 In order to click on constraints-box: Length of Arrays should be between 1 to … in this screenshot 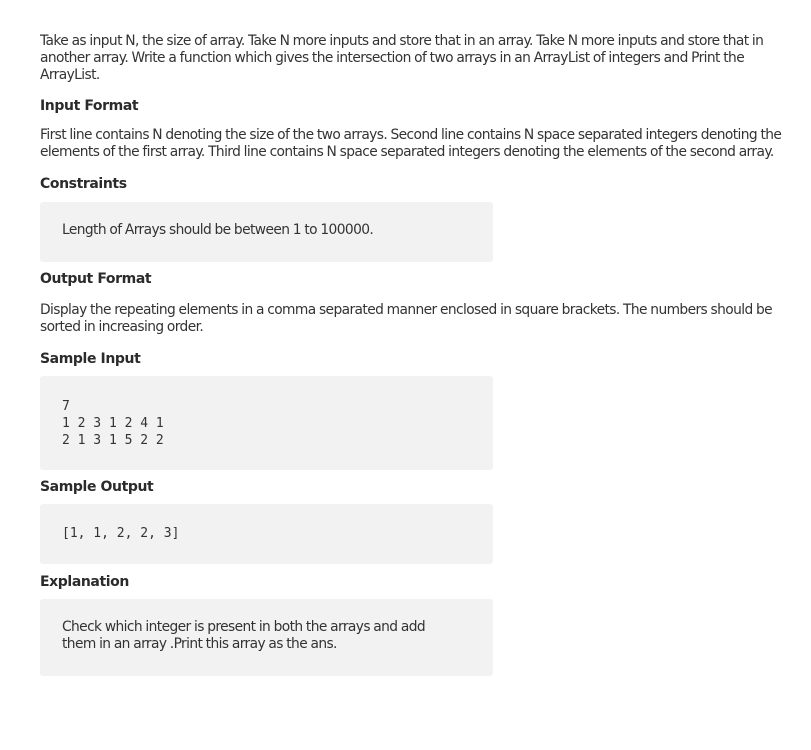, I will do `click(266, 231)`.